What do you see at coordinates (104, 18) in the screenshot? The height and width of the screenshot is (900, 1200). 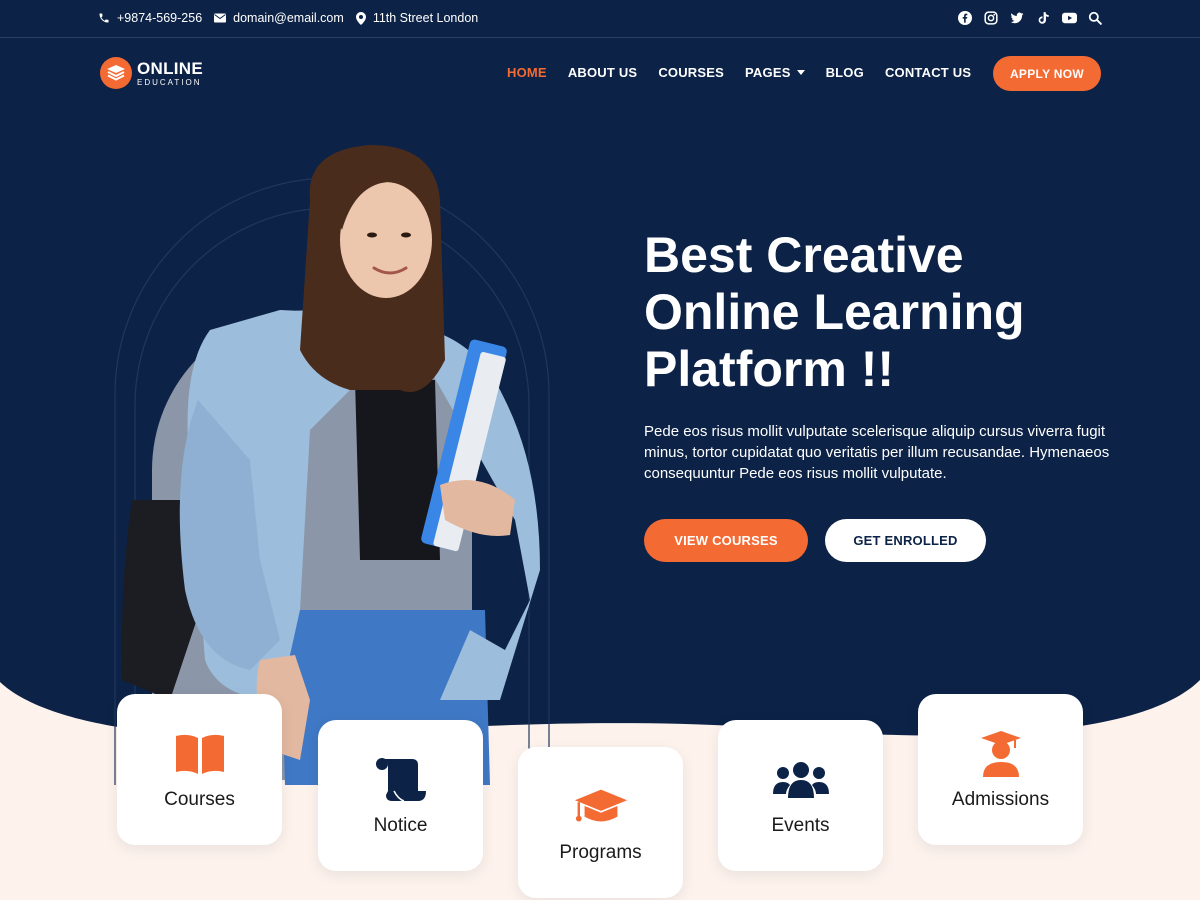 I see `phone-icon` at bounding box center [104, 18].